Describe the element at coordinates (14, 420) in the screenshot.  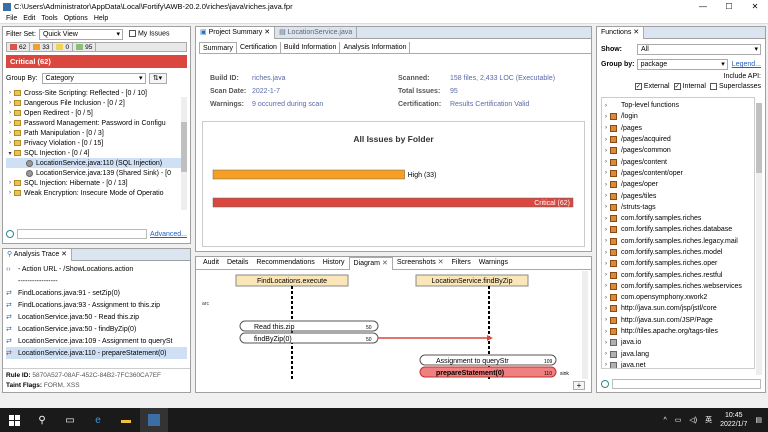
I see `start-button` at that location.